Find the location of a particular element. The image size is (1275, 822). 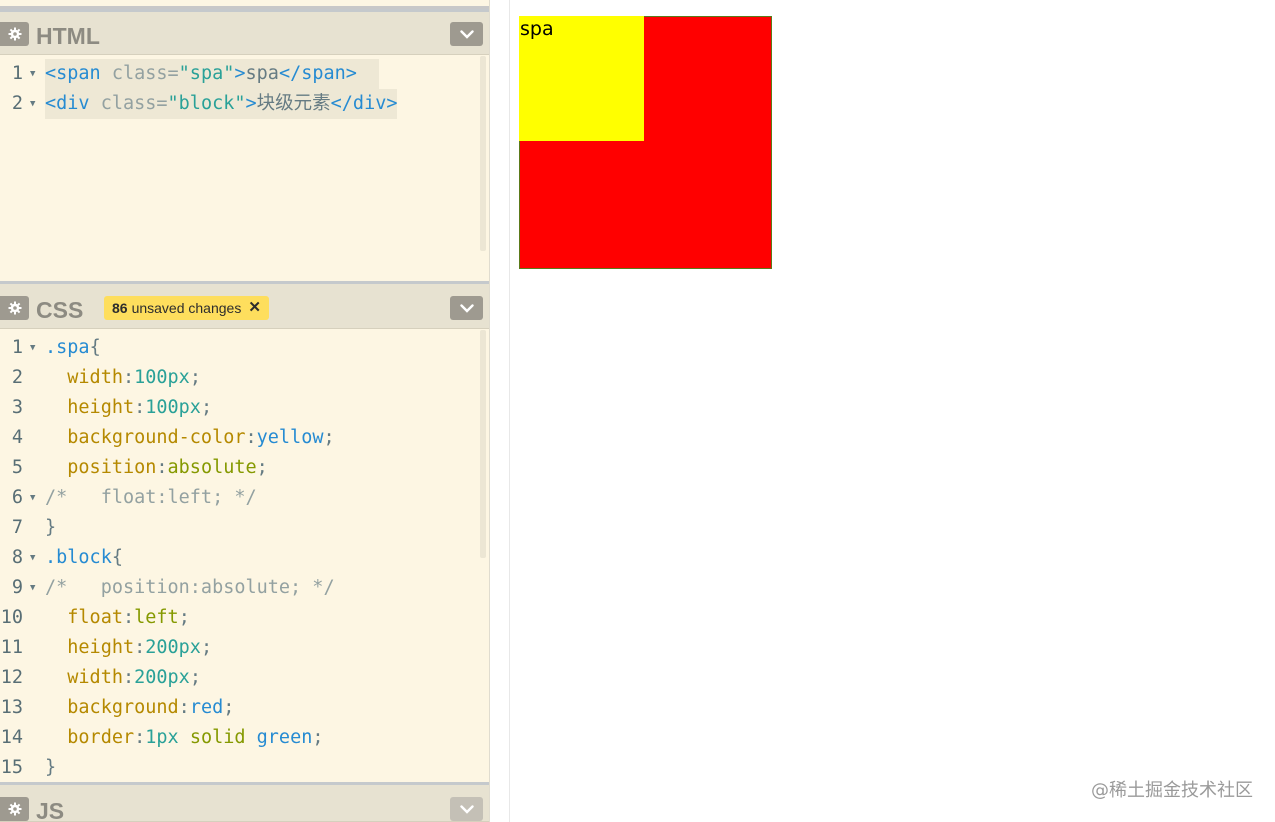

code-token: border is located at coordinates (101, 737).